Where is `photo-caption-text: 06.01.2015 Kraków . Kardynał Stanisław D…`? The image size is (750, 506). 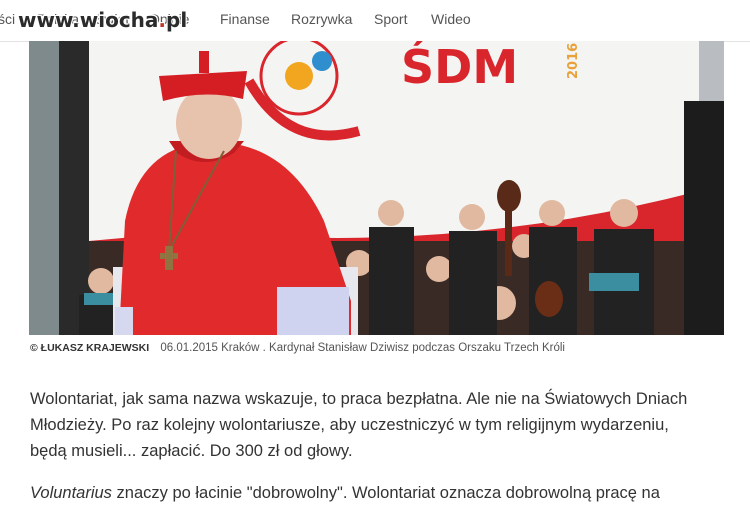 photo-caption-text: 06.01.2015 Kraków . Kardynał Stanisław D… is located at coordinates (362, 348).